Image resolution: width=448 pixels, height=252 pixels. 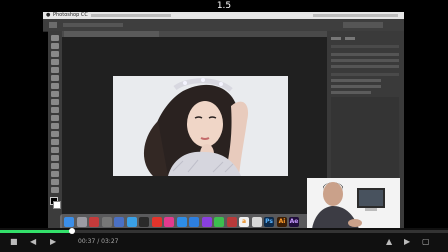 I want to click on time-current: 00:37, so click(x=87, y=241).